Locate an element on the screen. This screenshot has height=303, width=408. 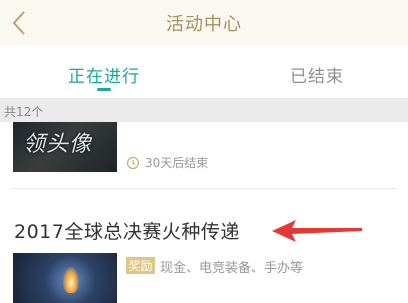
active-tab-indicator is located at coordinates (104, 89).